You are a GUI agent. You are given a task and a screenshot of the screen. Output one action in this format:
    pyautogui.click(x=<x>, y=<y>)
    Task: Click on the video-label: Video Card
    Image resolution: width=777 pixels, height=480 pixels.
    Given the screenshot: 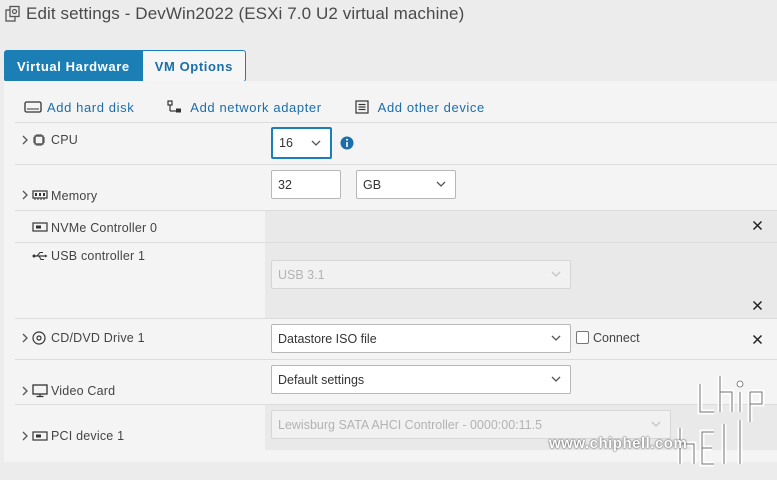 What is the action you would take?
    pyautogui.click(x=83, y=391)
    